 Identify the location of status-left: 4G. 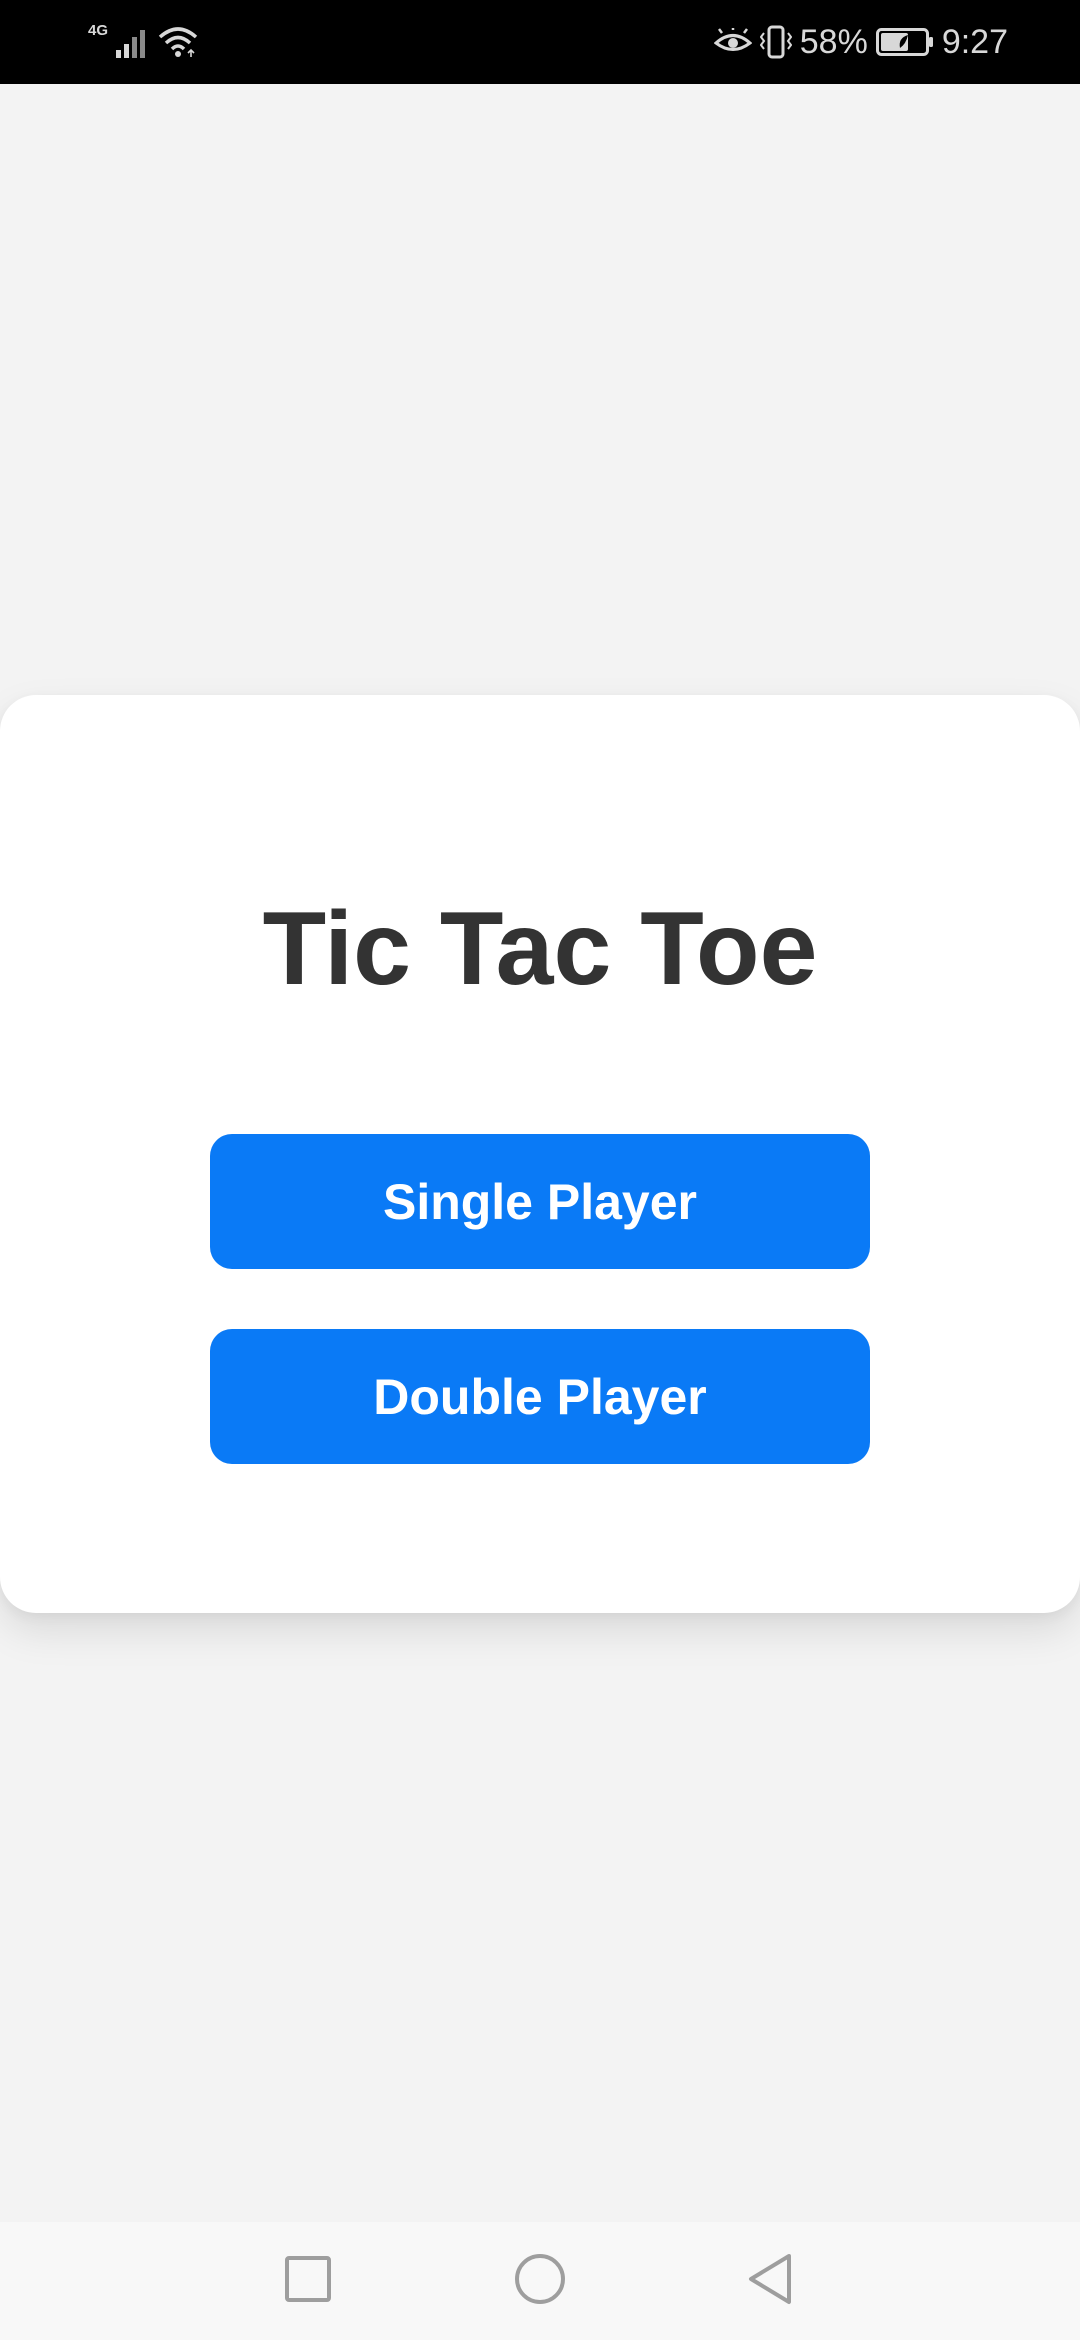
(143, 42).